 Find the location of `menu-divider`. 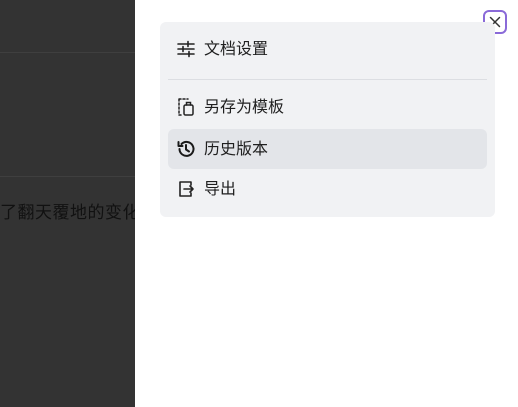

menu-divider is located at coordinates (327, 79).